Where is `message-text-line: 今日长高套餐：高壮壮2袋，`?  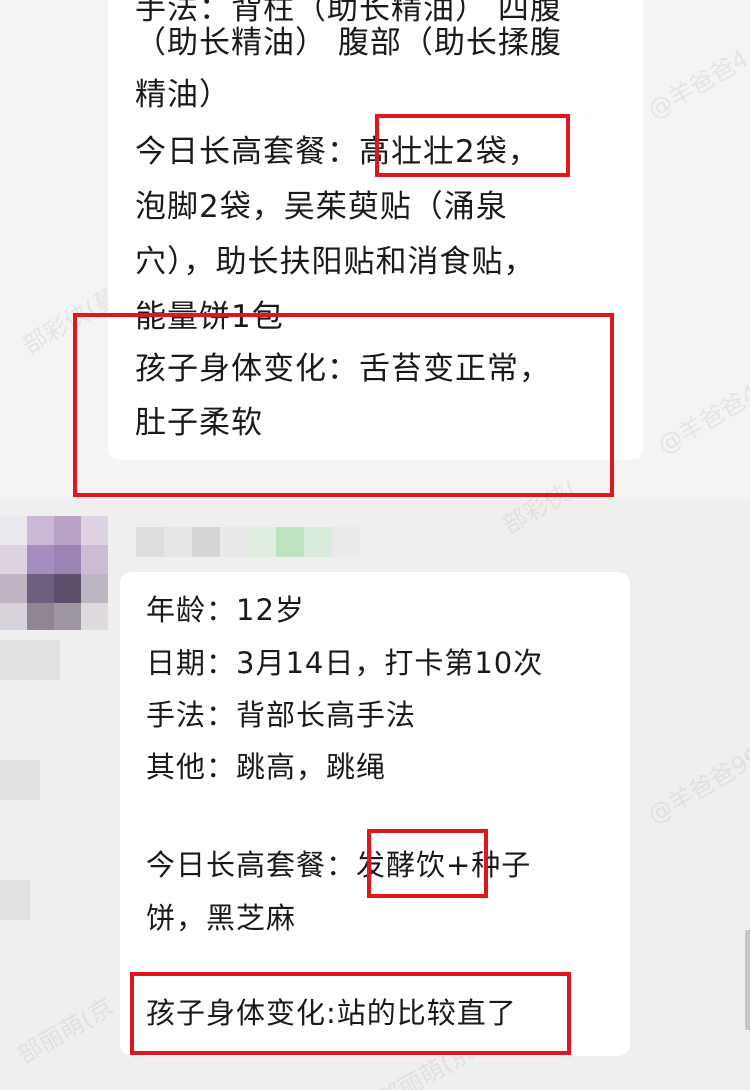 message-text-line: 今日长高套餐：高壮壮2袋， is located at coordinates (337, 152).